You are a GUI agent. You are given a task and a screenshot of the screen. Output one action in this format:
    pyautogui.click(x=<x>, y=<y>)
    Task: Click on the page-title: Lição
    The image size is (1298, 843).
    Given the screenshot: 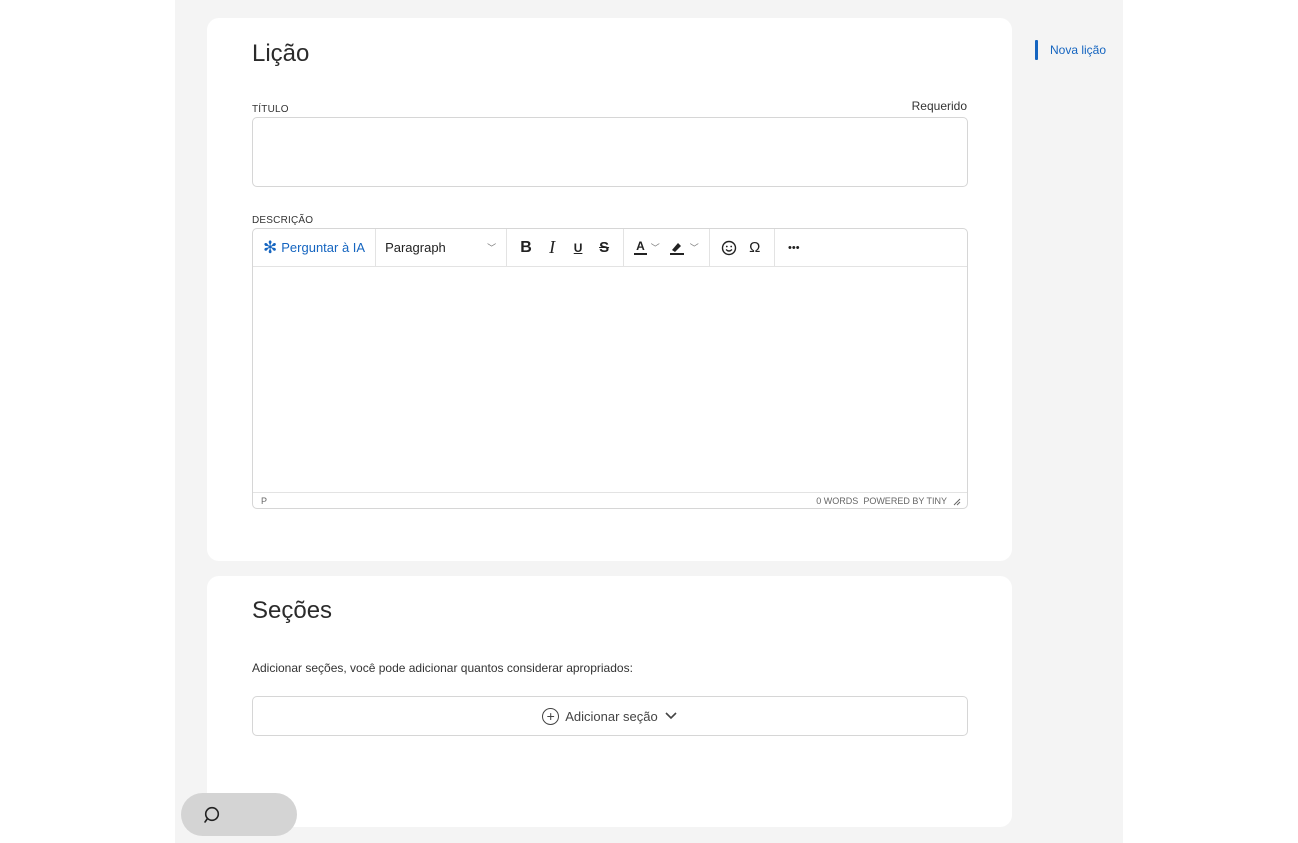 What is the action you would take?
    pyautogui.click(x=281, y=53)
    